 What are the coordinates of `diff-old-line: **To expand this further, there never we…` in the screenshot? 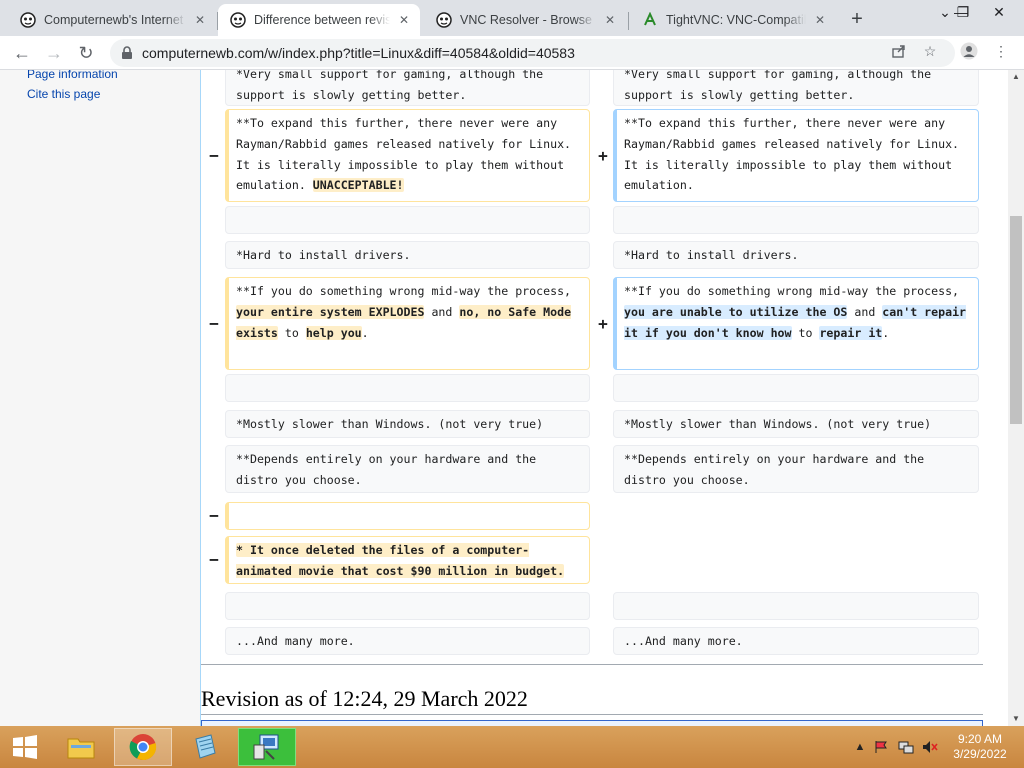 It's located at (407, 155).